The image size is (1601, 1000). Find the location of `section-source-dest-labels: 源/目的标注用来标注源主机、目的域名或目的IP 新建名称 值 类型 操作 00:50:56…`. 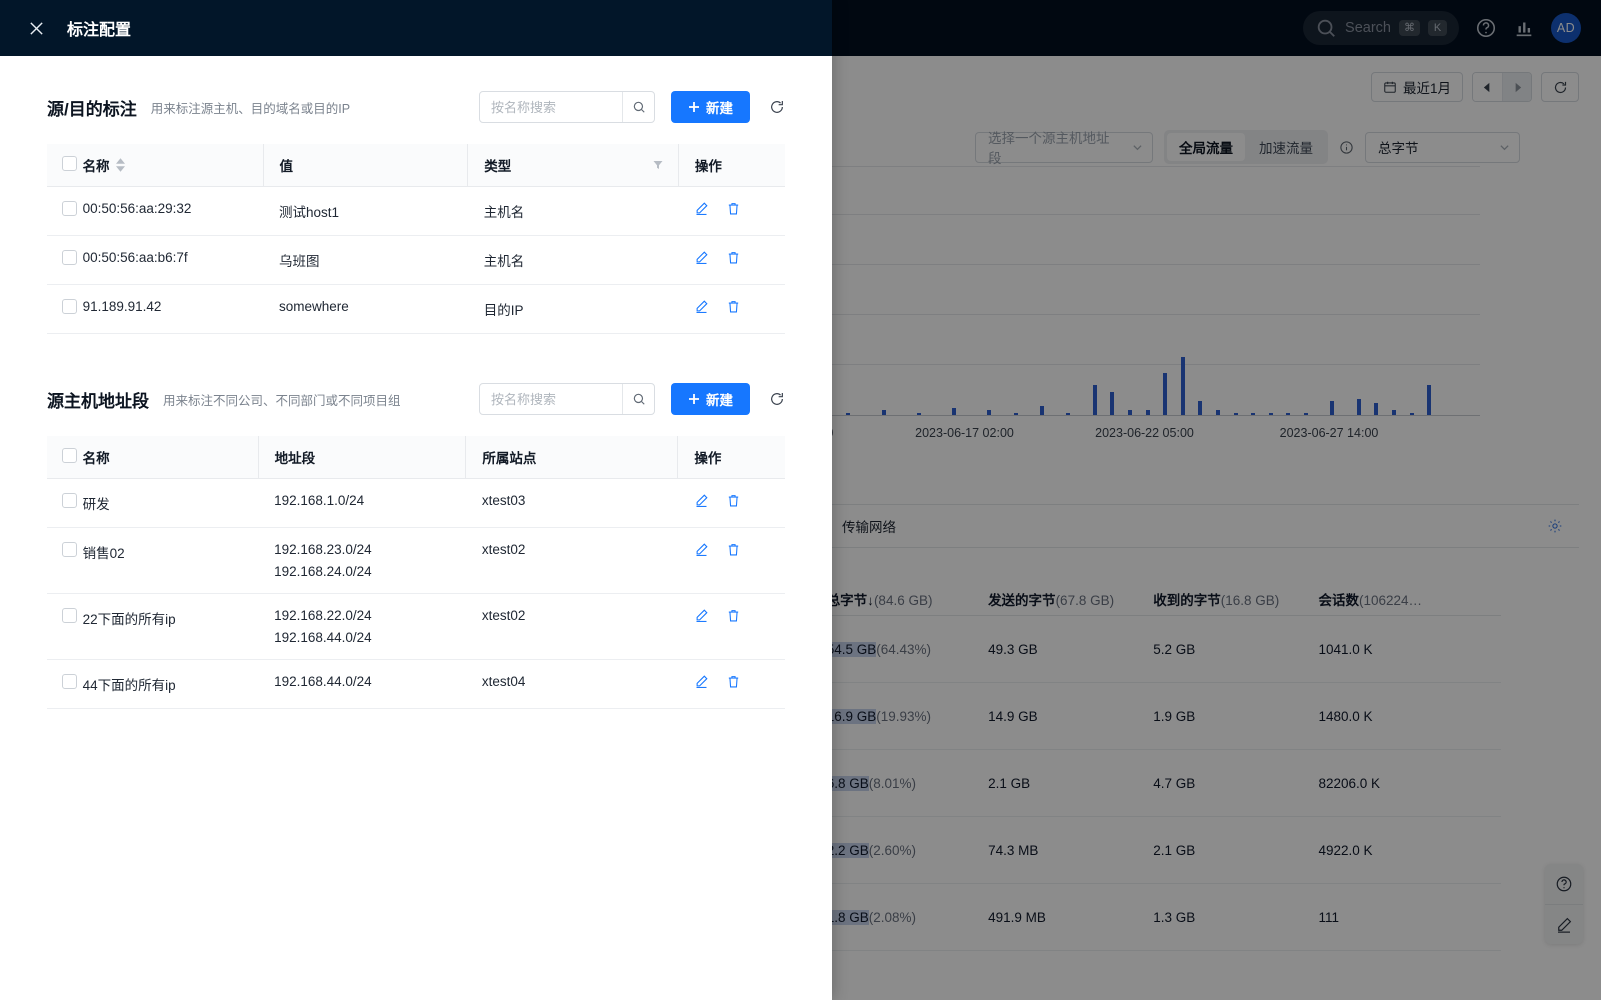

section-source-dest-labels: 源/目的标注用来标注源主机、目的域名或目的IP 新建名称 值 类型 操作 00:50:56… is located at coordinates (416, 212).